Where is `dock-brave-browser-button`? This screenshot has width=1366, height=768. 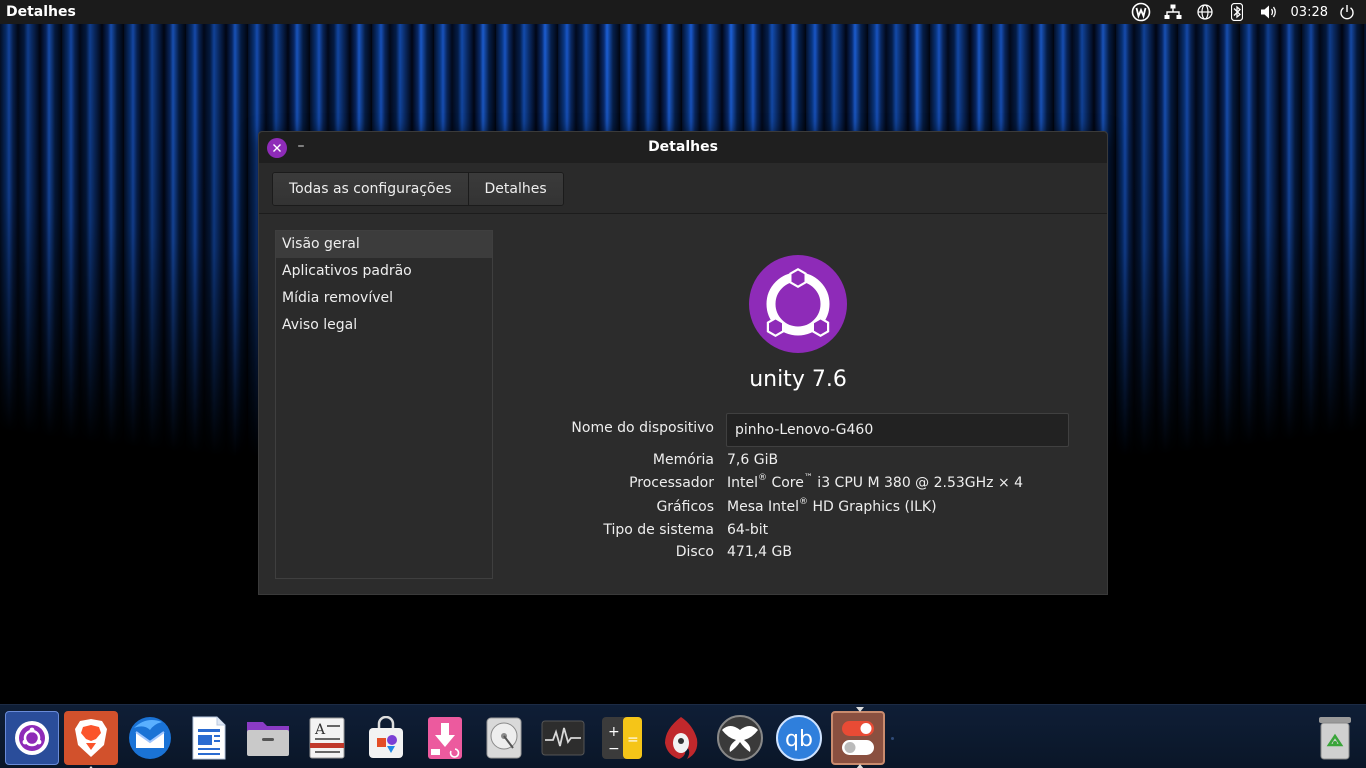
dock-brave-browser-button is located at coordinates (91, 739).